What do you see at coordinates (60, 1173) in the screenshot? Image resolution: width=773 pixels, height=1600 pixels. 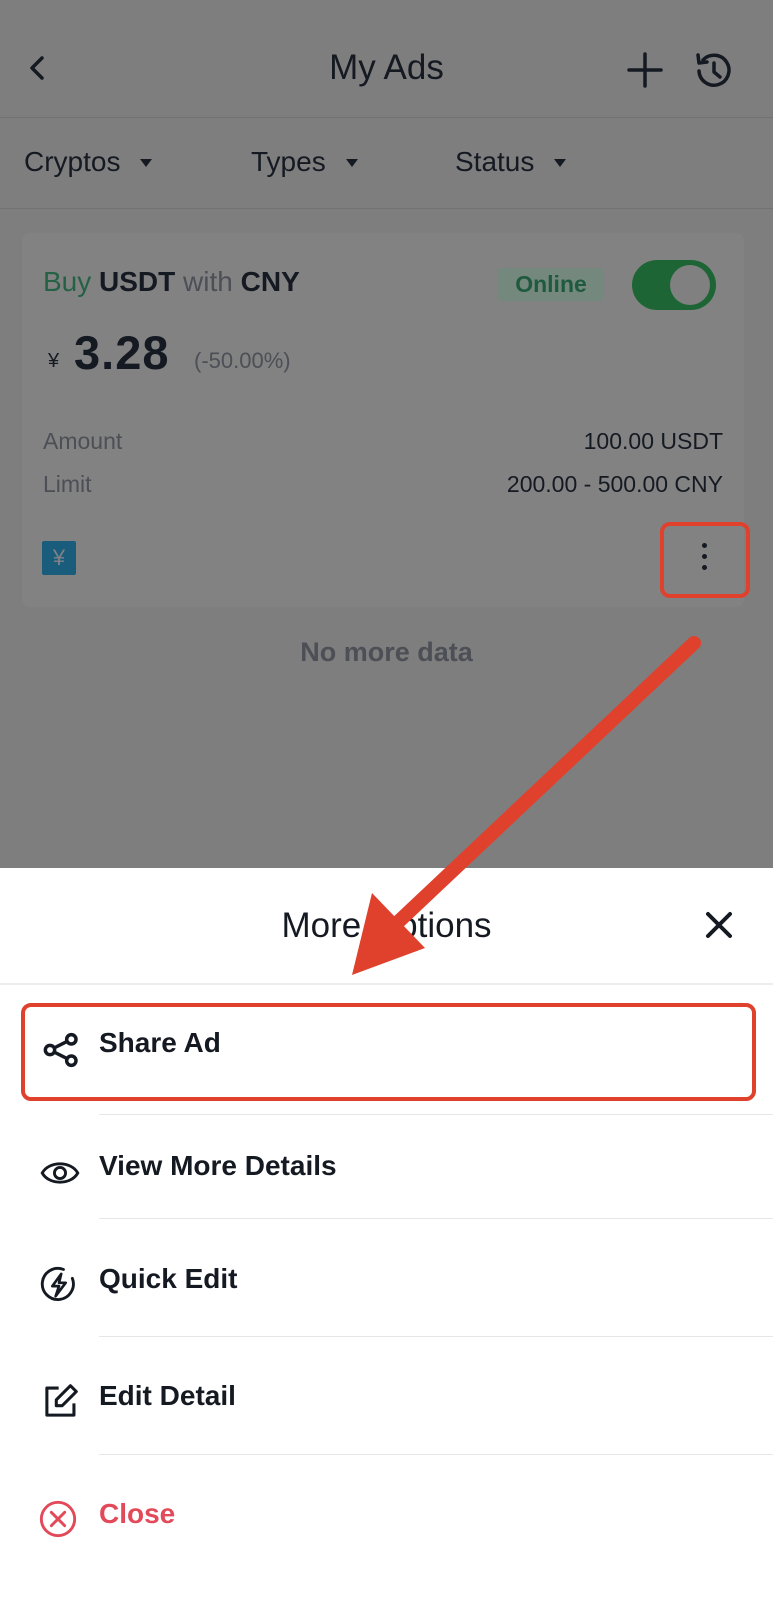 I see `eye-icon` at bounding box center [60, 1173].